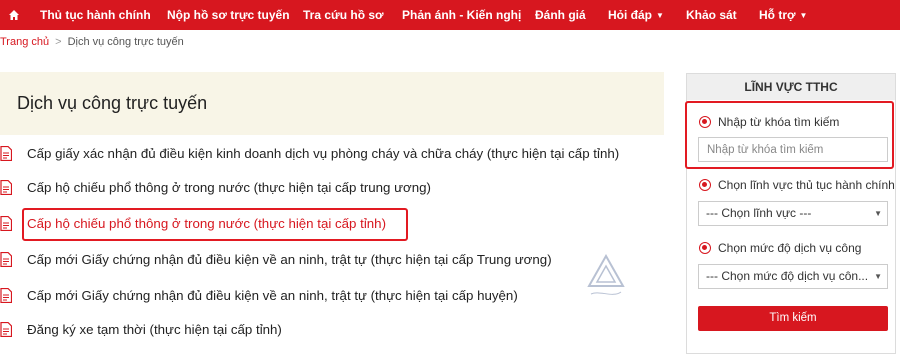  I want to click on level-select: --- Chọn mức độ dịch vụ côn... ▼, so click(793, 276).